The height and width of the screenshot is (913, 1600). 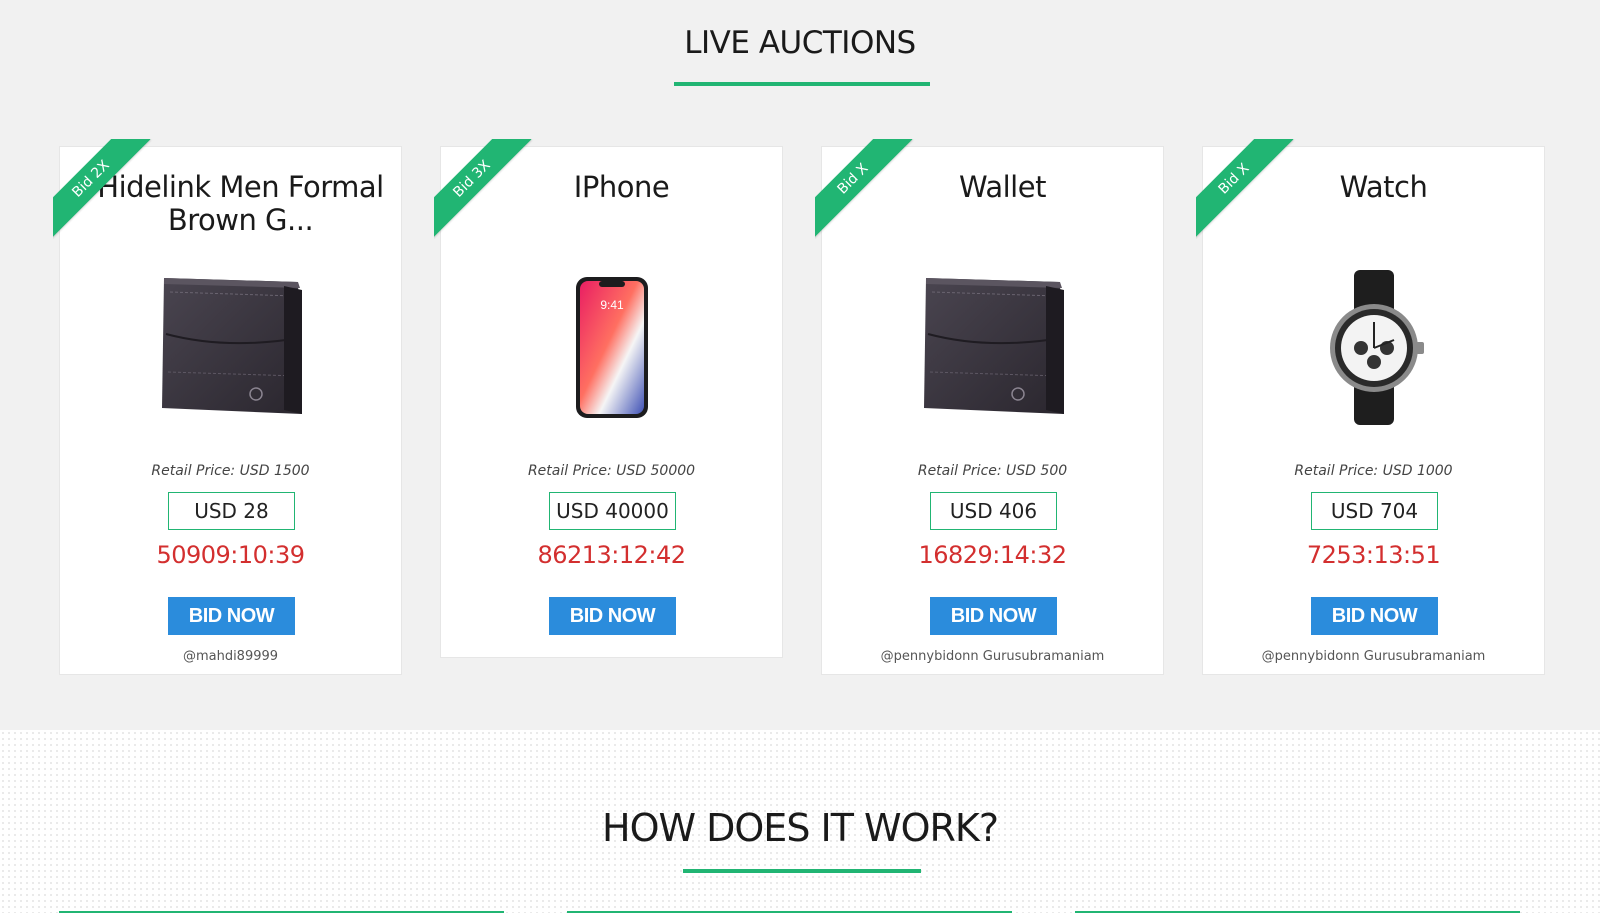 I want to click on countdown-timer: 86213:12:42, so click(x=611, y=555).